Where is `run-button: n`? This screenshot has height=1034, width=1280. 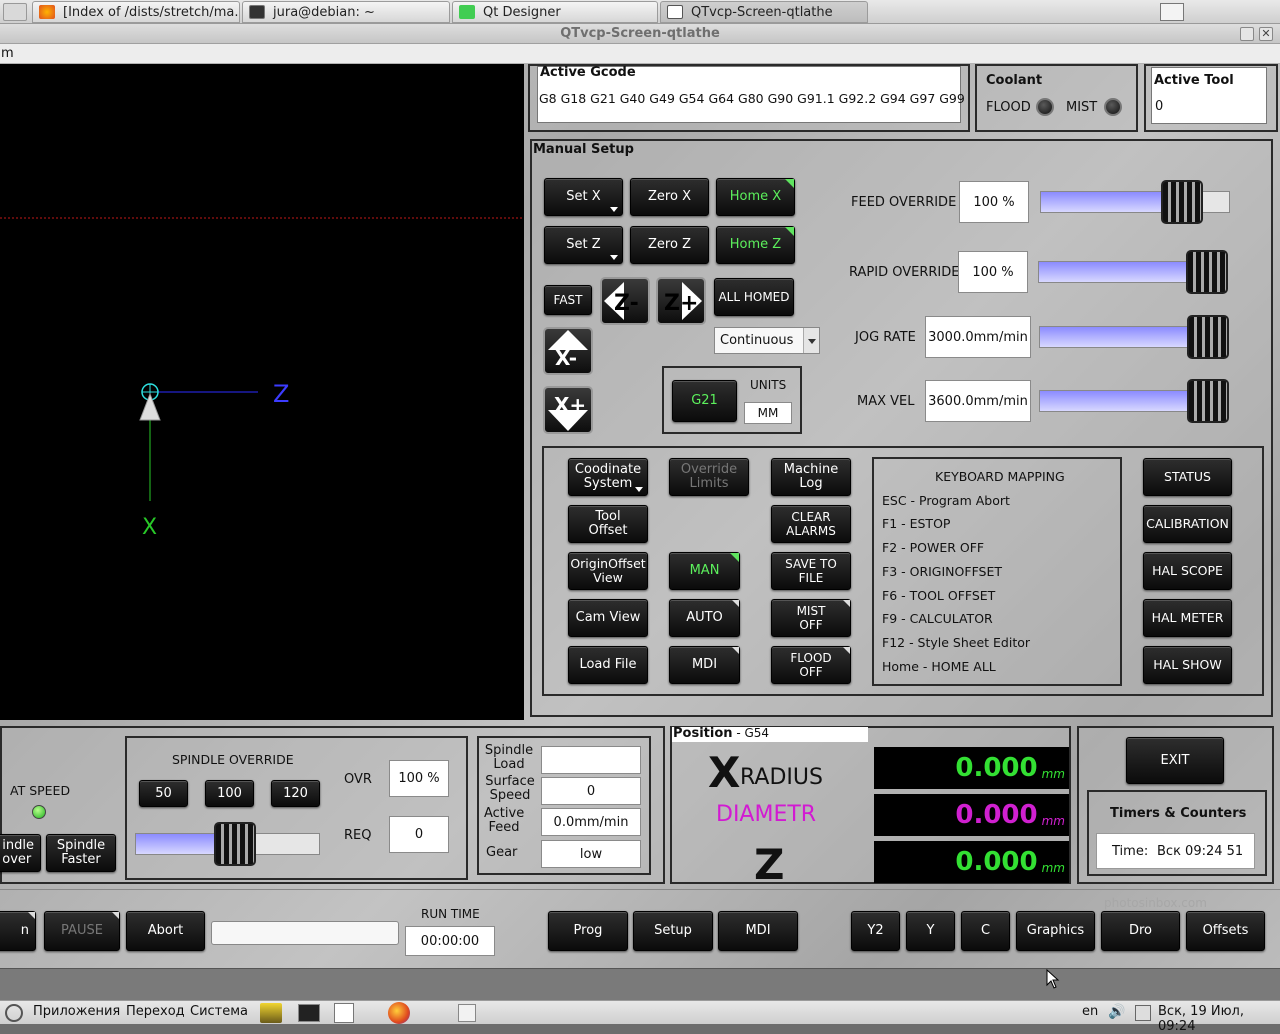 run-button: n is located at coordinates (18, 931).